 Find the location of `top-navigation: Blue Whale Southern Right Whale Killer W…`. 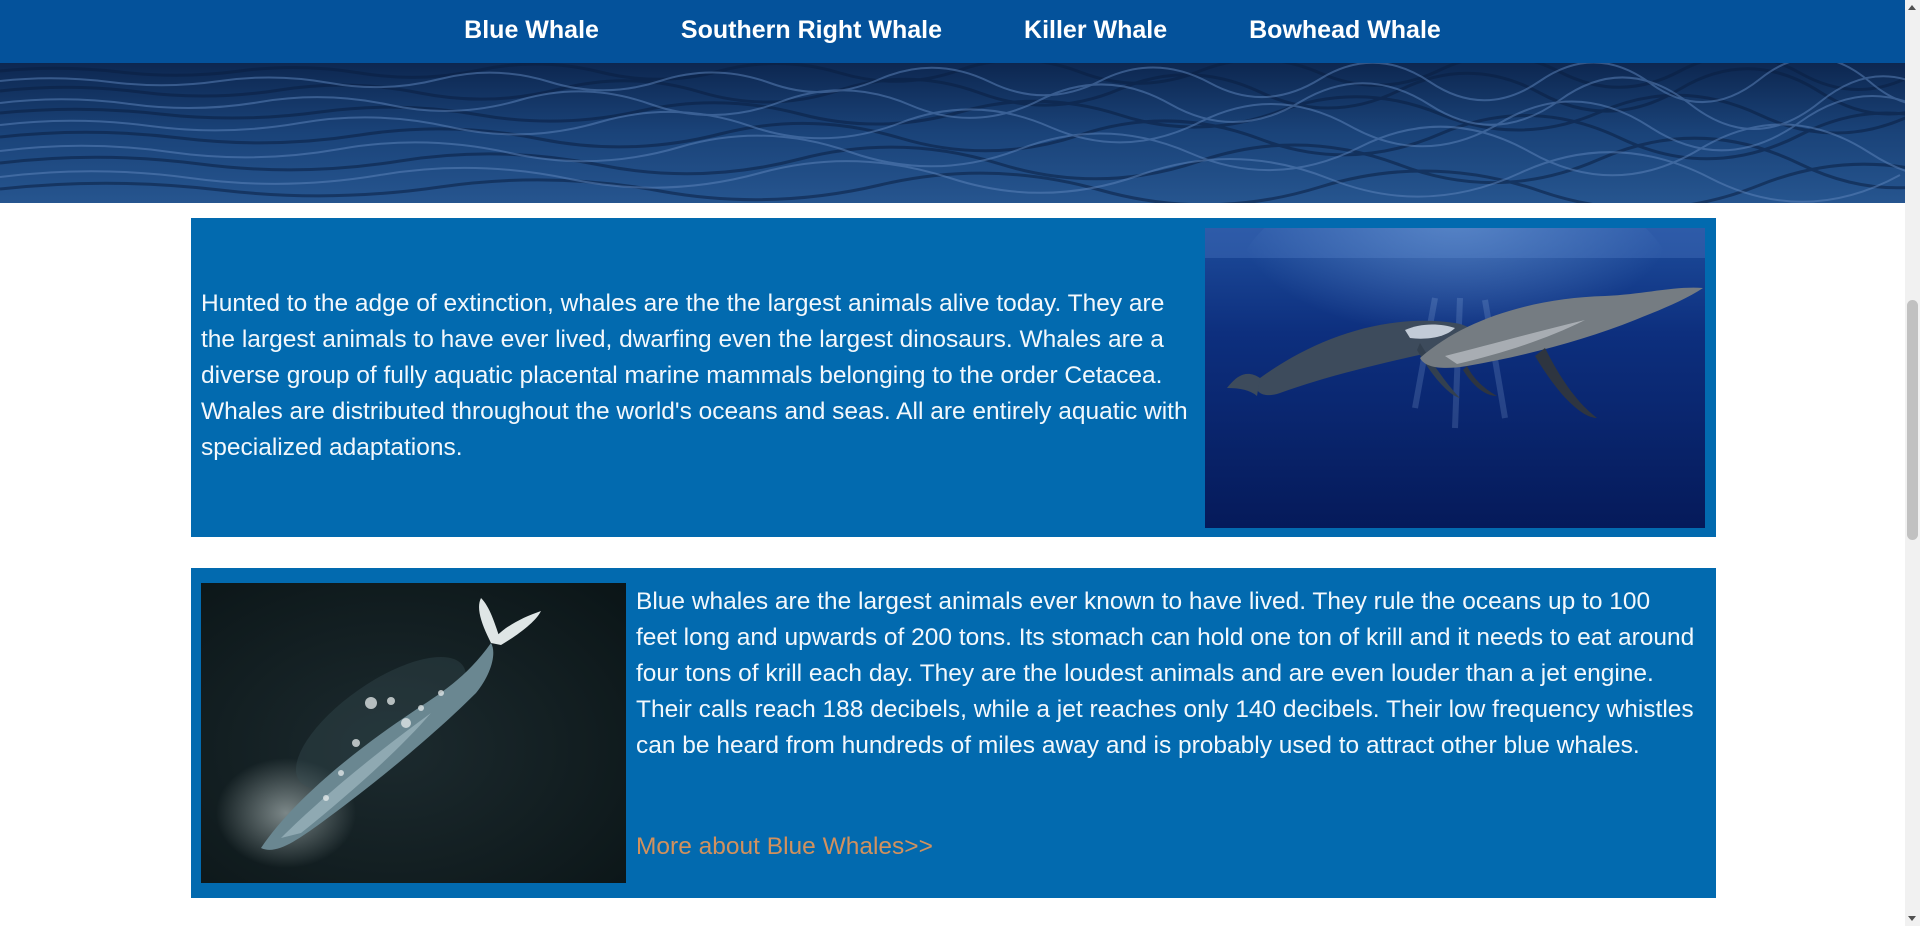

top-navigation: Blue Whale Southern Right Whale Killer W… is located at coordinates (952, 31).